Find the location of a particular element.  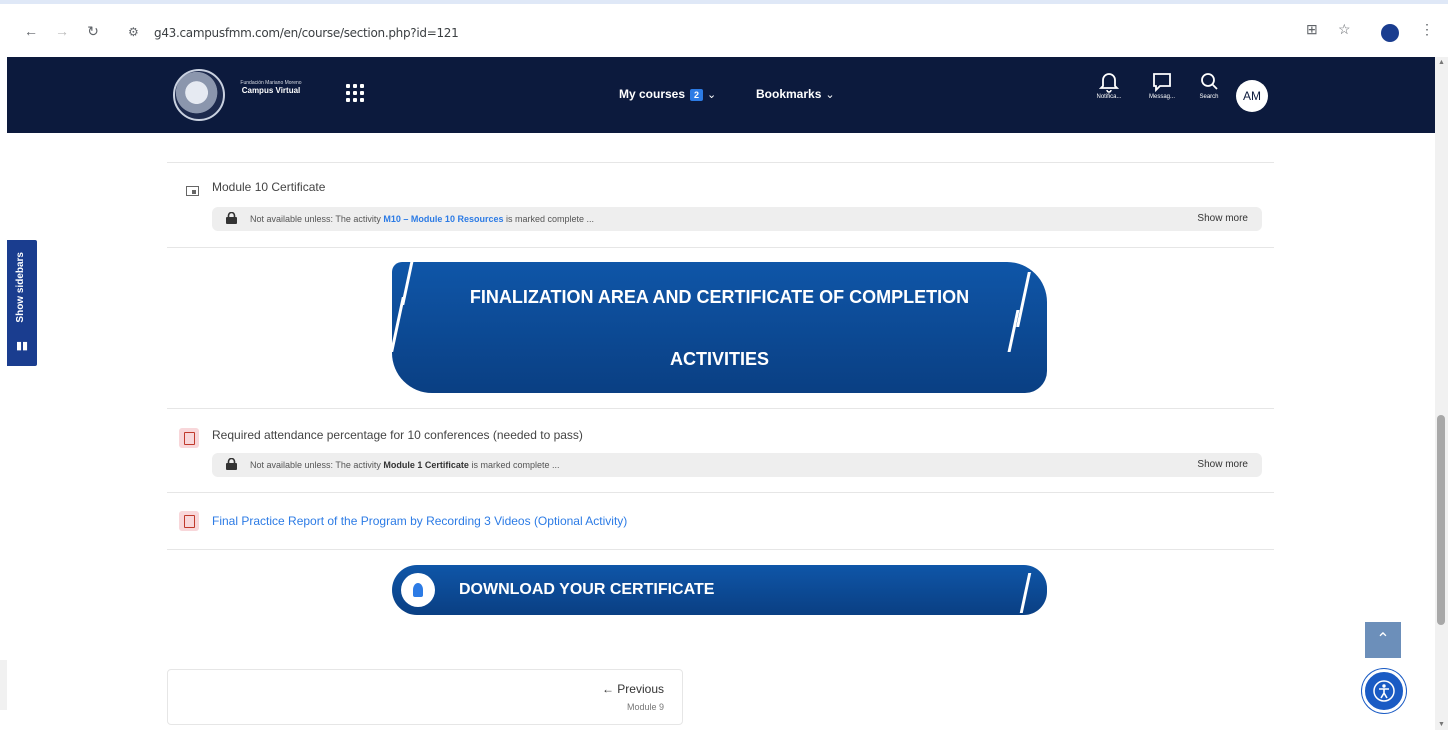

finalization-title-line2: ACTIVITIES is located at coordinates (719, 359).